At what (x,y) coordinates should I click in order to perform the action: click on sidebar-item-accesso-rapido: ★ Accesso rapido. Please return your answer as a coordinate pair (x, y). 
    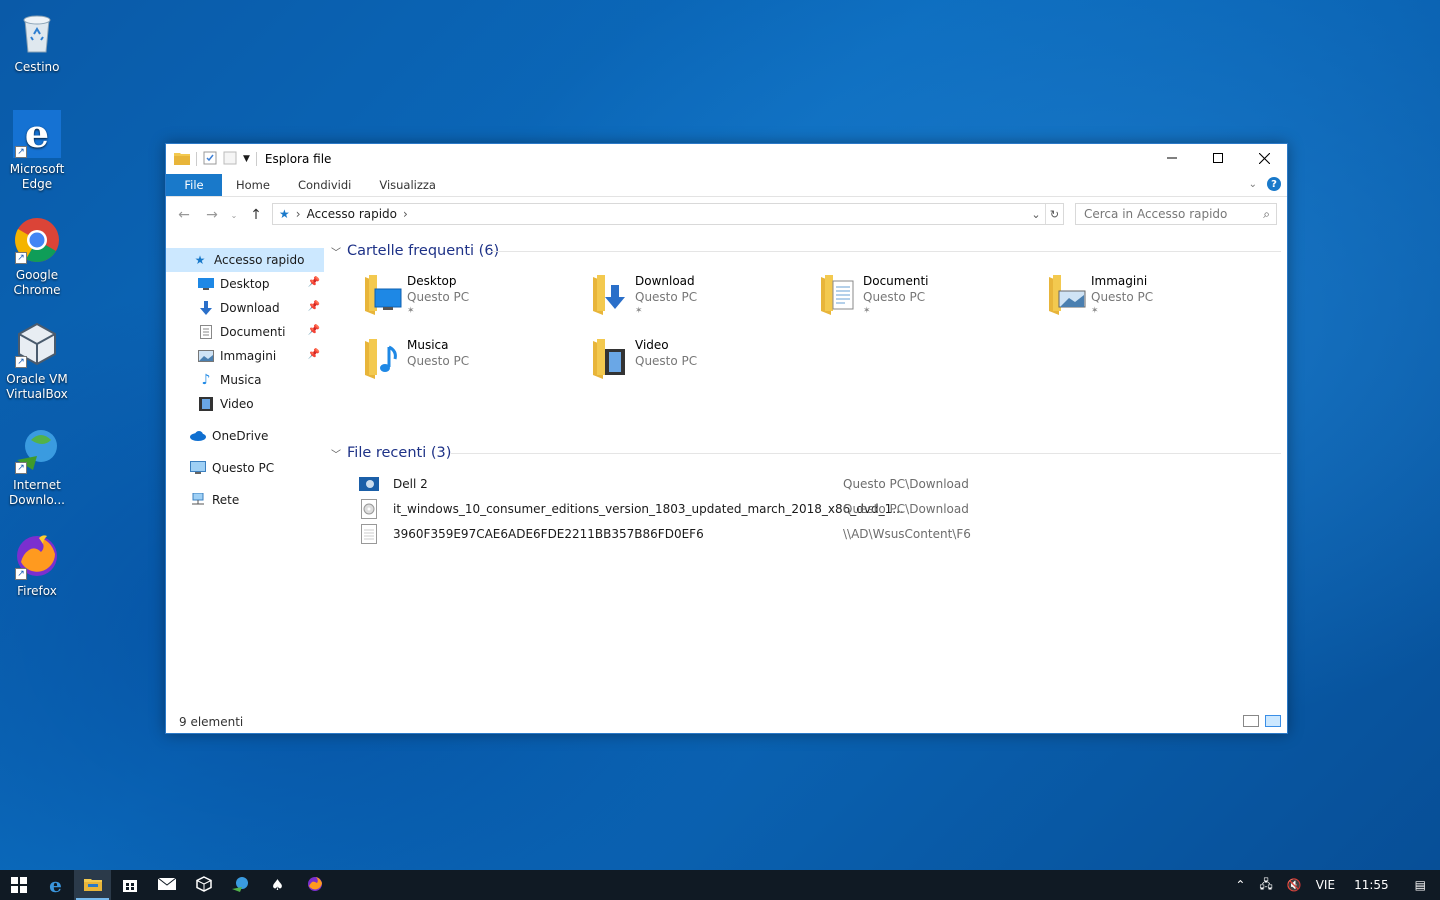
    Looking at the image, I should click on (245, 260).